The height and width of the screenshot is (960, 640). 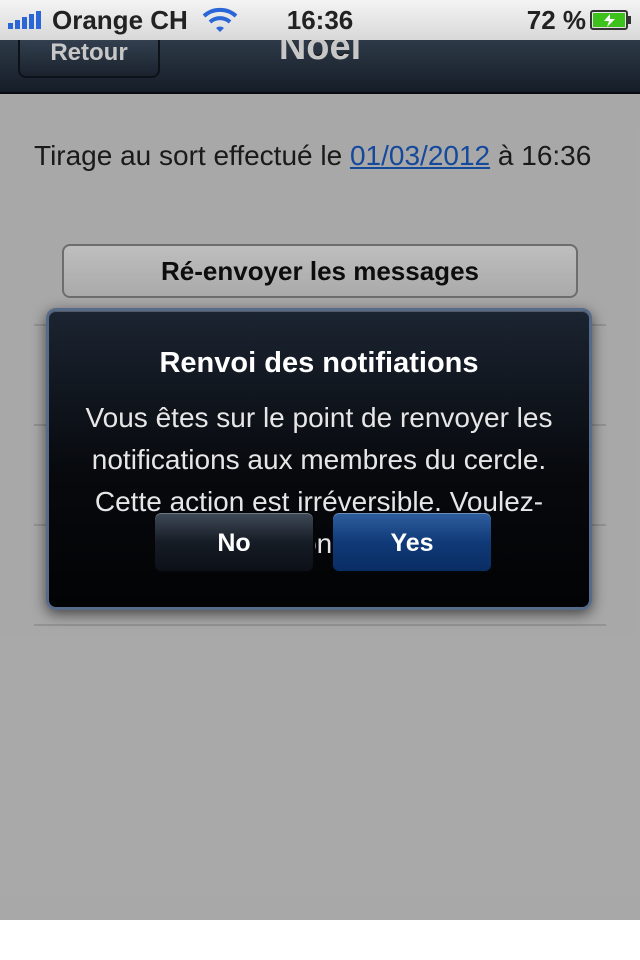 What do you see at coordinates (320, 20) in the screenshot?
I see `status-bar: Orange CH 16:36 72 %` at bounding box center [320, 20].